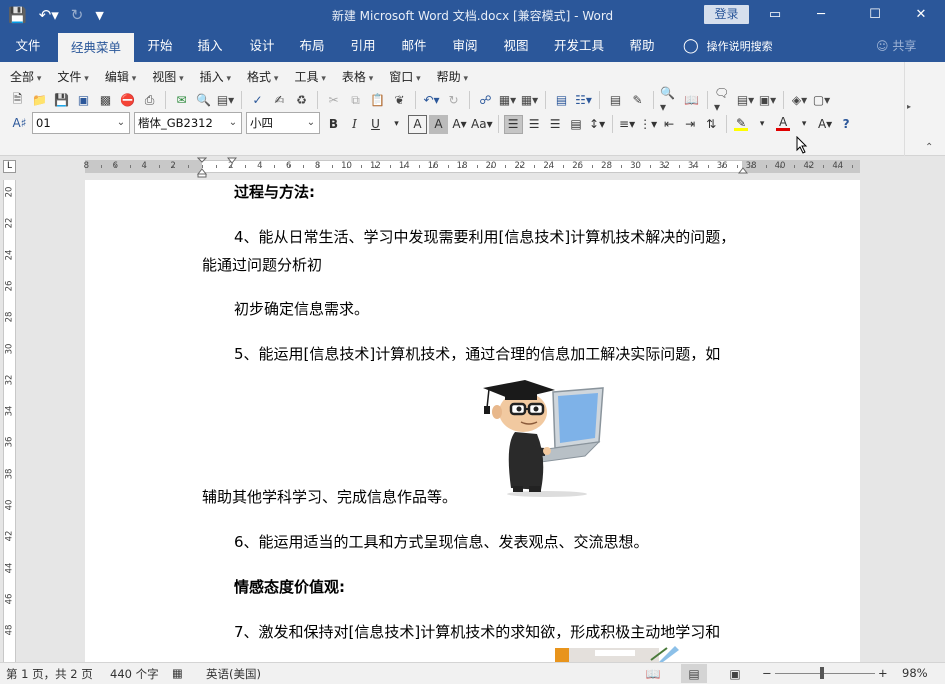  I want to click on line-spacing-icon: ↕▾, so click(597, 124).